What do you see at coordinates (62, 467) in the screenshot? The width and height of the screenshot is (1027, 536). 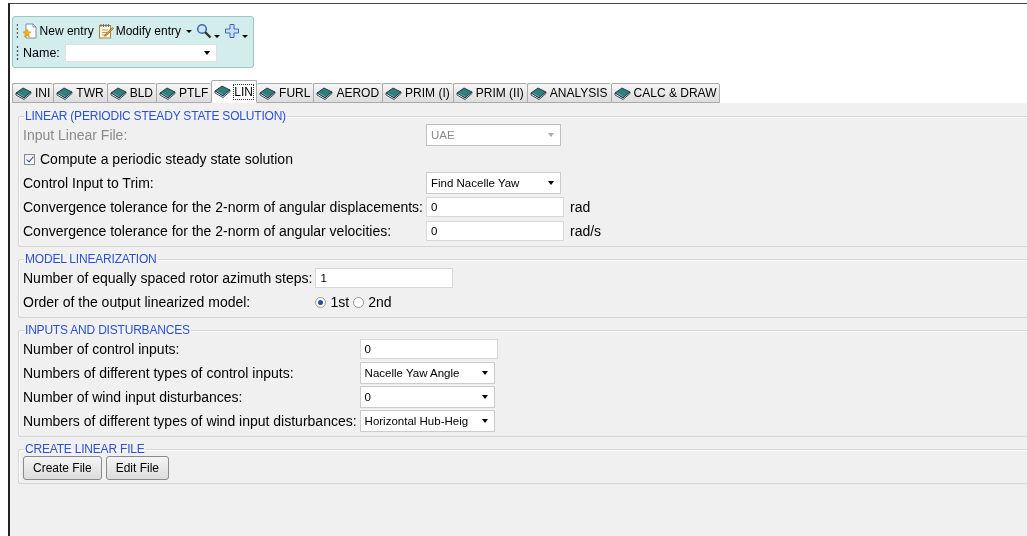 I see `button: Create File` at bounding box center [62, 467].